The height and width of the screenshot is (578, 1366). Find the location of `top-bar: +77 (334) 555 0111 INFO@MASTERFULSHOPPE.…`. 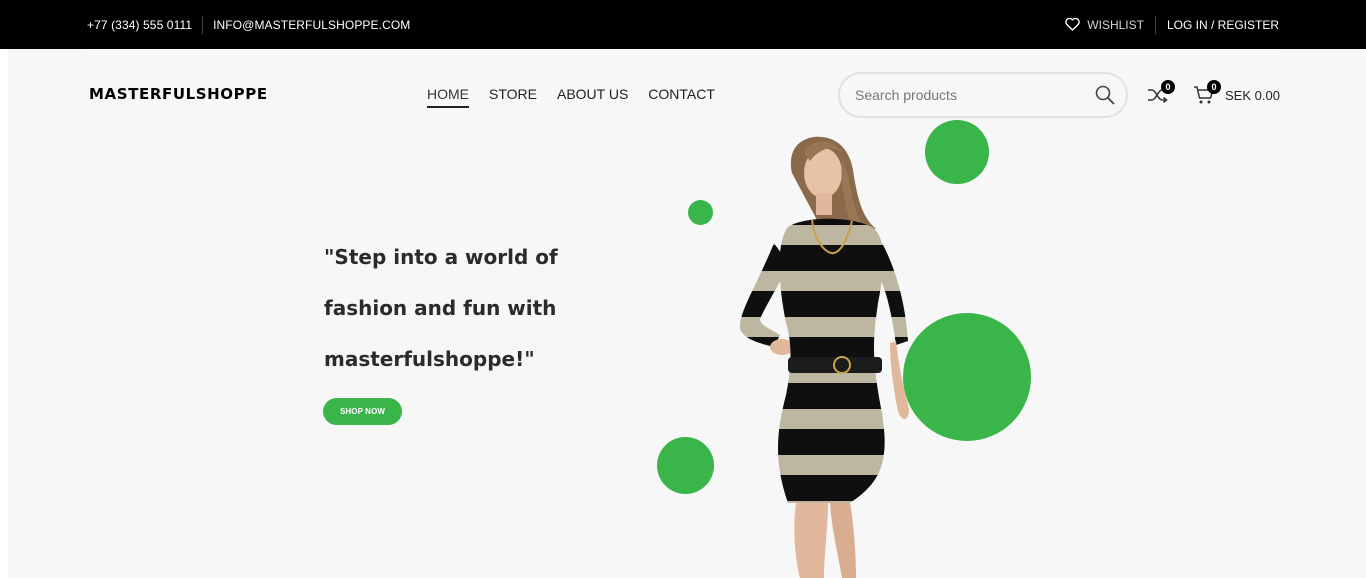

top-bar: +77 (334) 555 0111 INFO@MASTERFULSHOPPE.… is located at coordinates (683, 24).